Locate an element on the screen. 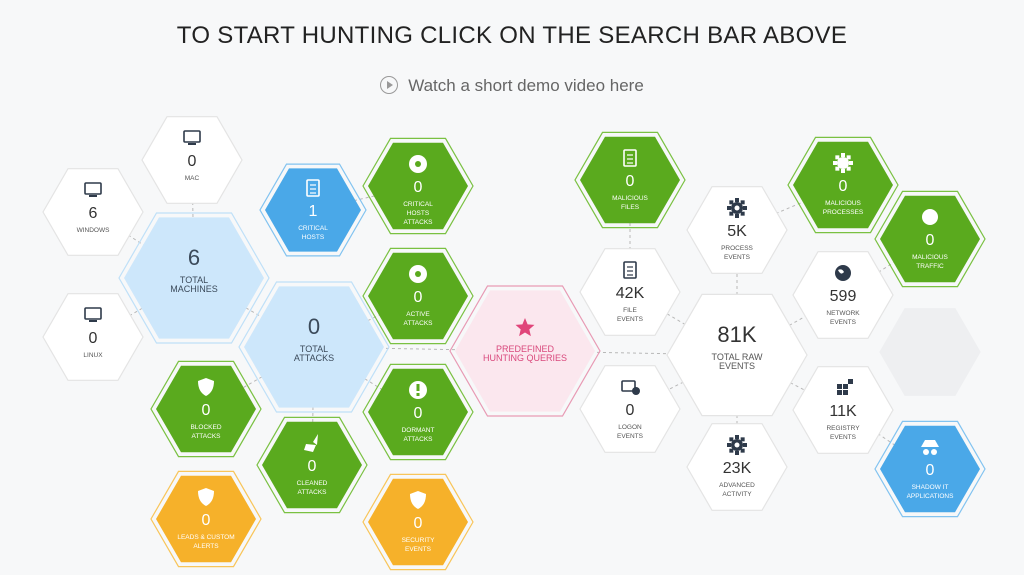 The height and width of the screenshot is (575, 1024). hex-label: ALERTS is located at coordinates (206, 546).